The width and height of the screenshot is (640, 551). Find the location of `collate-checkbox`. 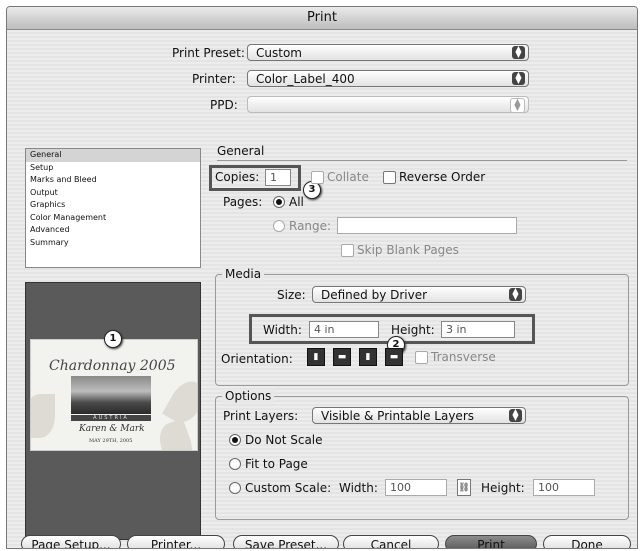

collate-checkbox is located at coordinates (317, 177).